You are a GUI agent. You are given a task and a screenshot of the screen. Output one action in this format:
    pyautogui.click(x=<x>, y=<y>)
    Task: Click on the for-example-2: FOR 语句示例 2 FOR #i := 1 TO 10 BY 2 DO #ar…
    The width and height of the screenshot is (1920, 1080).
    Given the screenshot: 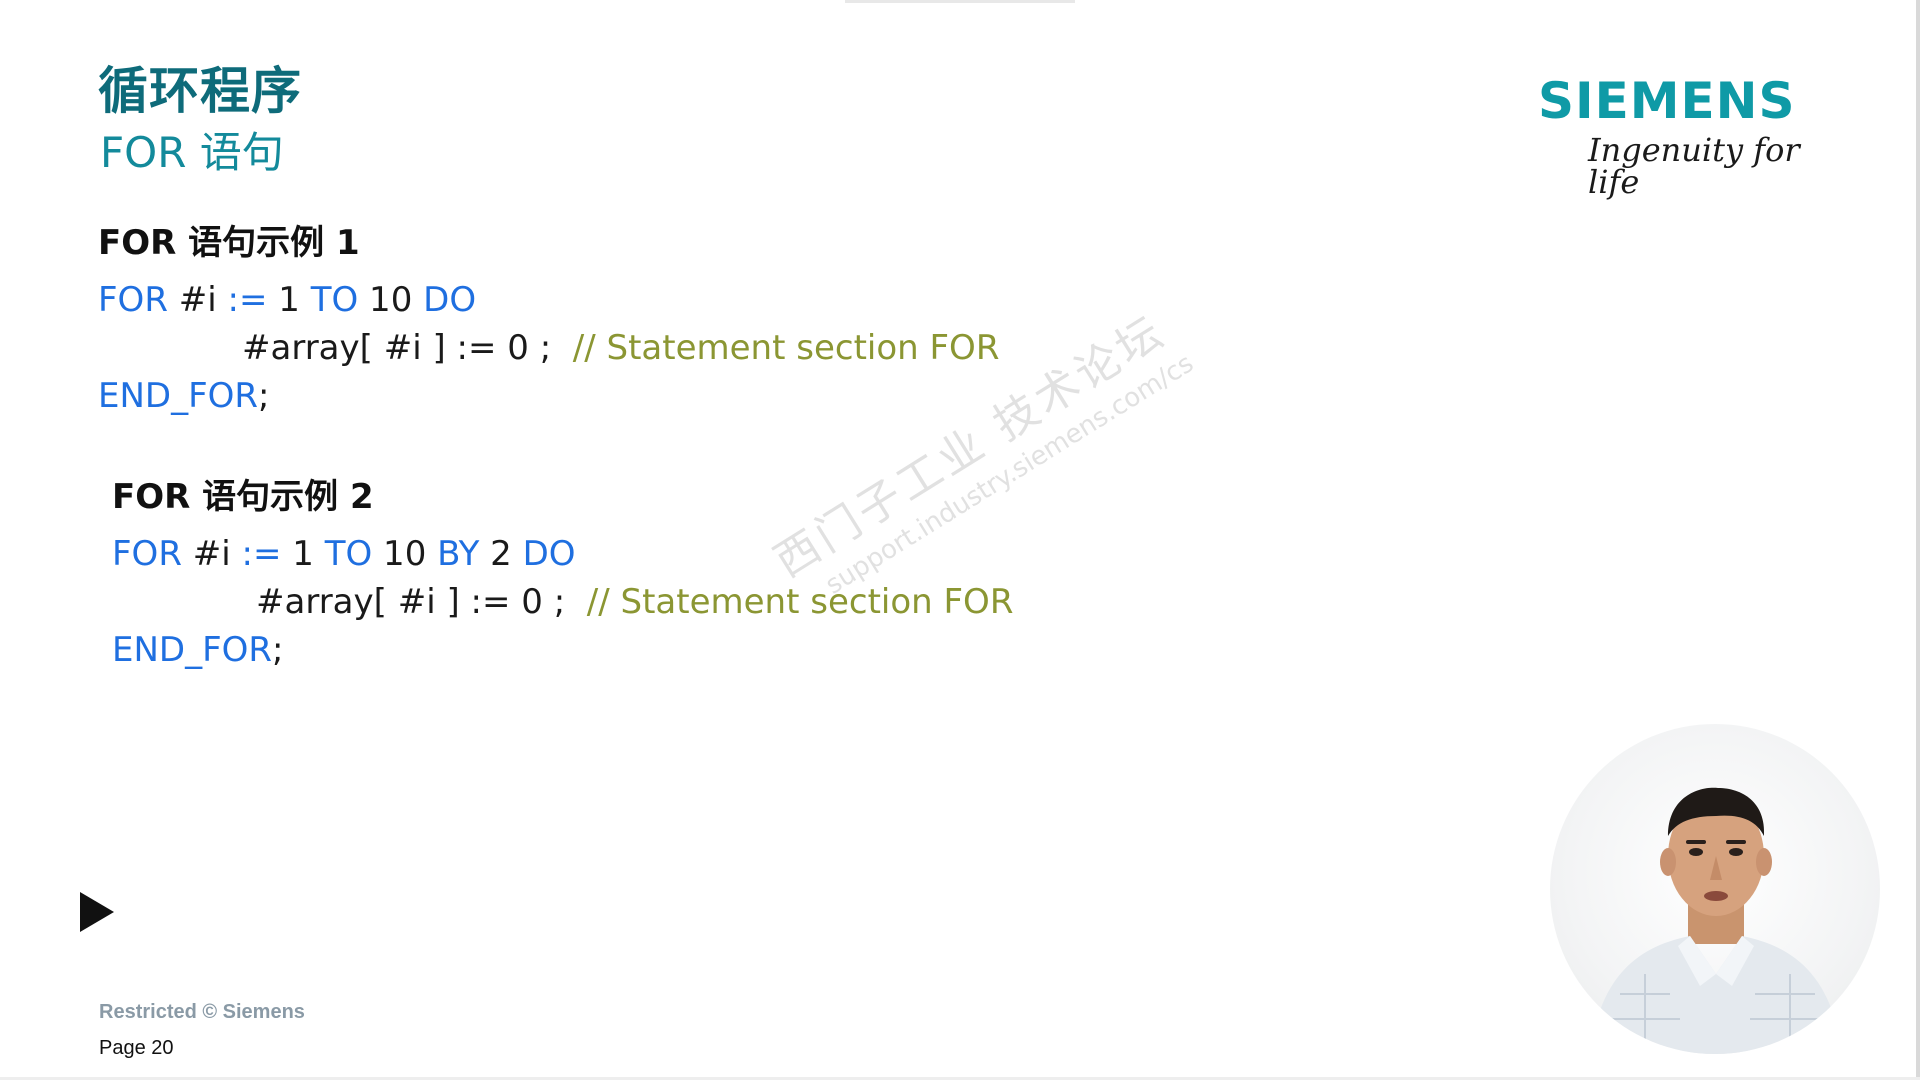 What is the action you would take?
    pyautogui.click(x=562, y=577)
    